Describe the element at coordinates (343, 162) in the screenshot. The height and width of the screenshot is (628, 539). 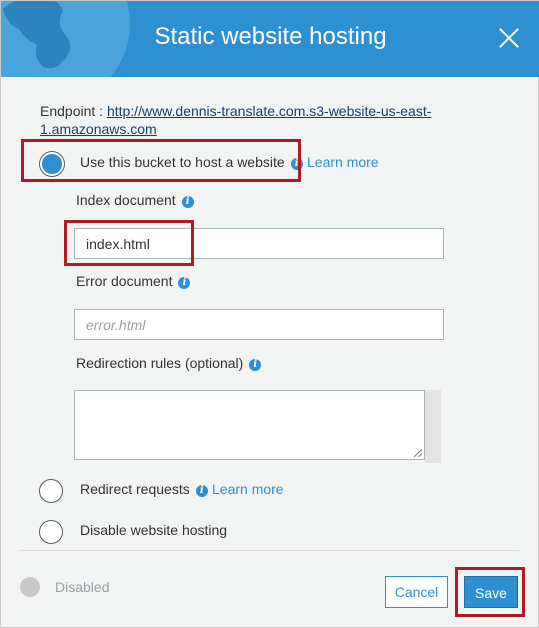
I see `host-learn-more-link: Learn more` at that location.